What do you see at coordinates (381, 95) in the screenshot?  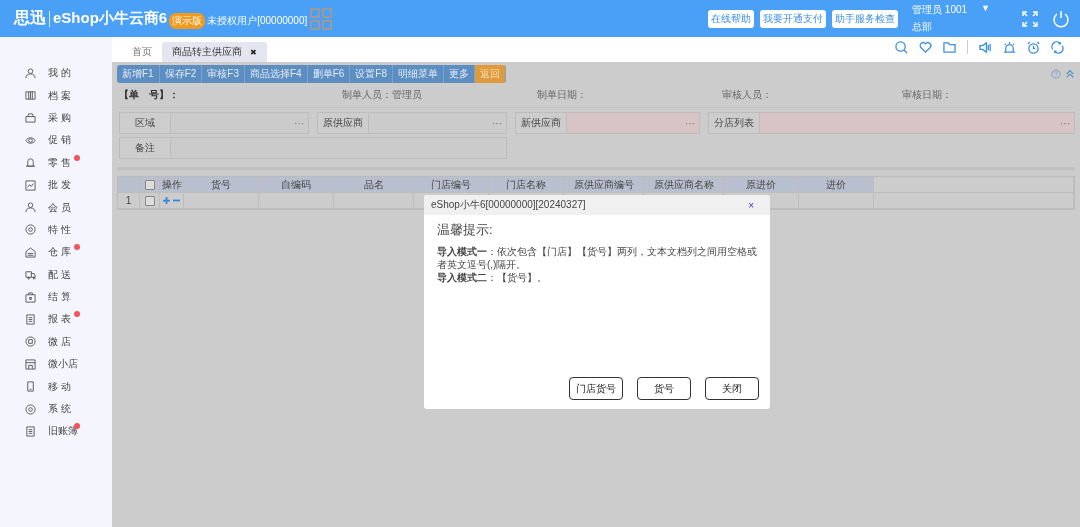 I see `info-label: 制单人员：管理员` at bounding box center [381, 95].